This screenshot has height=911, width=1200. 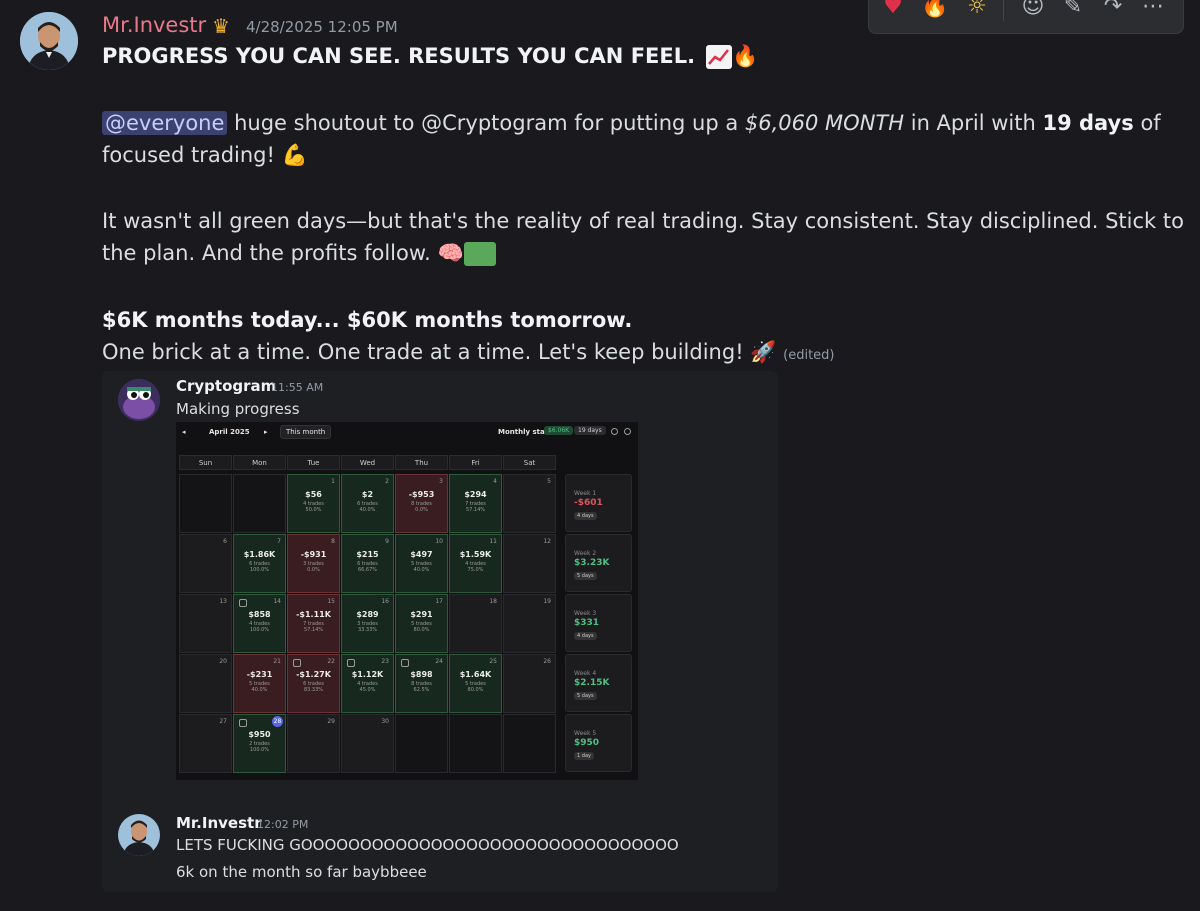 What do you see at coordinates (387, 541) in the screenshot?
I see `day-number: 9` at bounding box center [387, 541].